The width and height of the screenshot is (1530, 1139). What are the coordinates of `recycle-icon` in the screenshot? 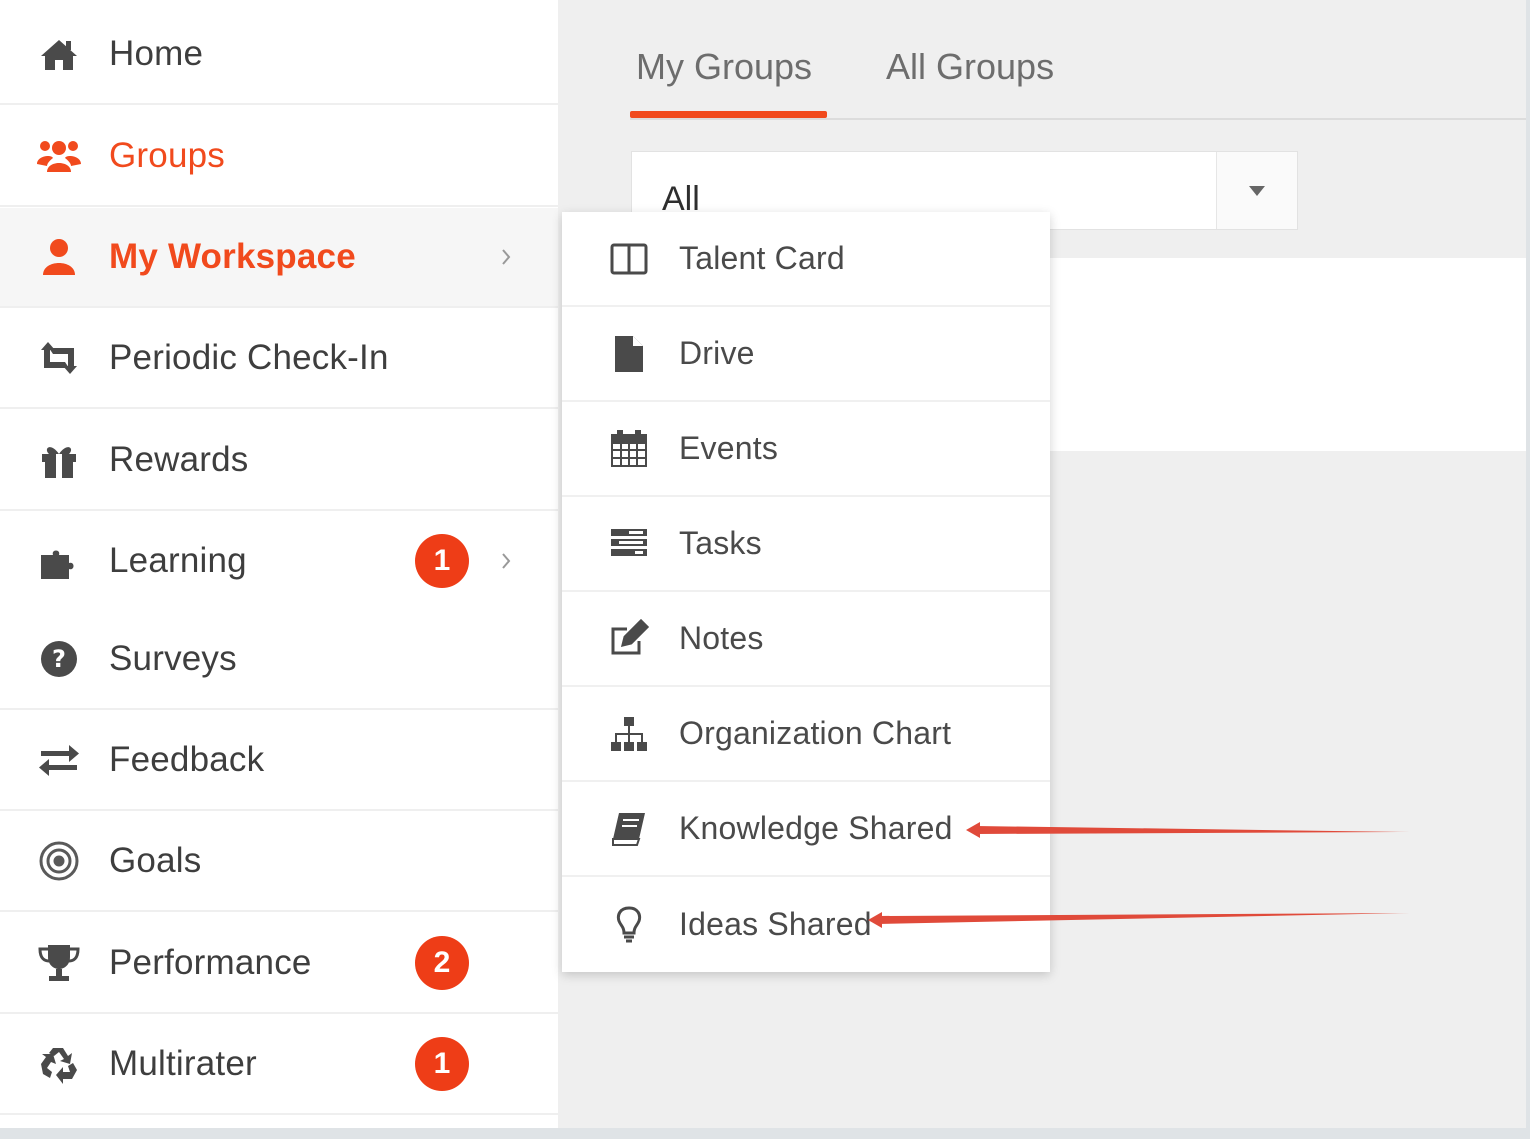 It's located at (59, 1064).